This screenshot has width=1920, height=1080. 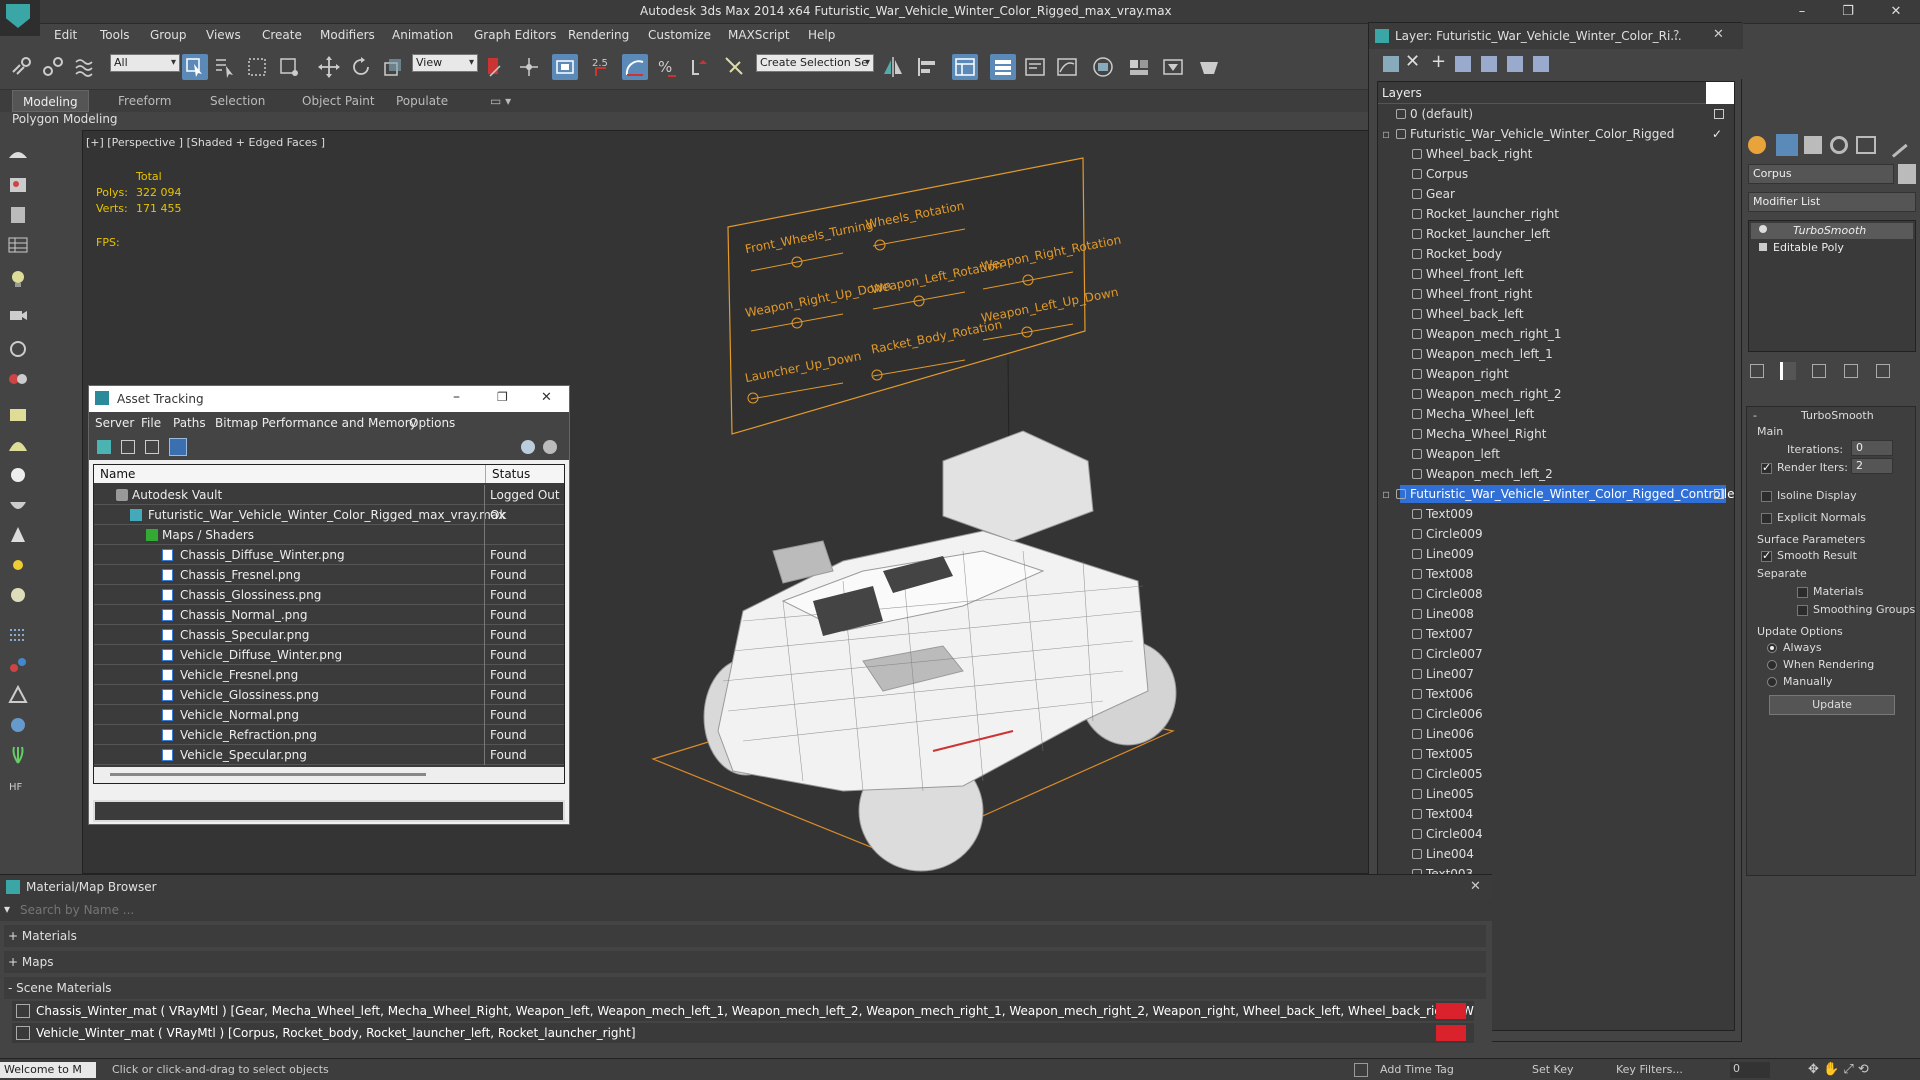 What do you see at coordinates (1556, 374) in the screenshot?
I see `layer-item: Weapon_right` at bounding box center [1556, 374].